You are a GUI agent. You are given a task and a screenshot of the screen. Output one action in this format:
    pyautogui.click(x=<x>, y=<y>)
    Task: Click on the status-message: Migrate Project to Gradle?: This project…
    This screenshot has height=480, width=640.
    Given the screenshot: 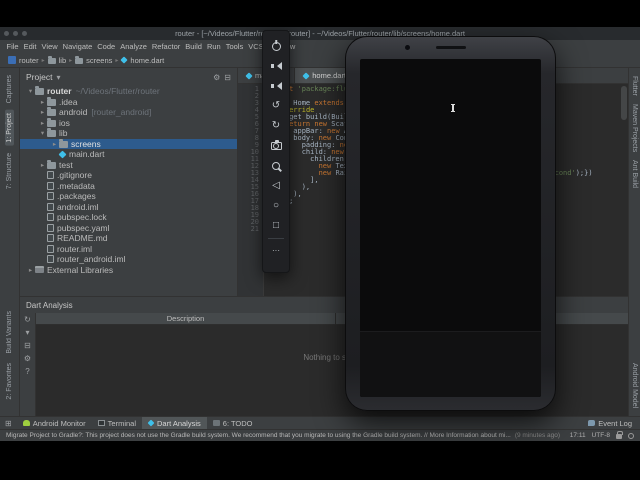 What is the action you would take?
    pyautogui.click(x=258, y=435)
    